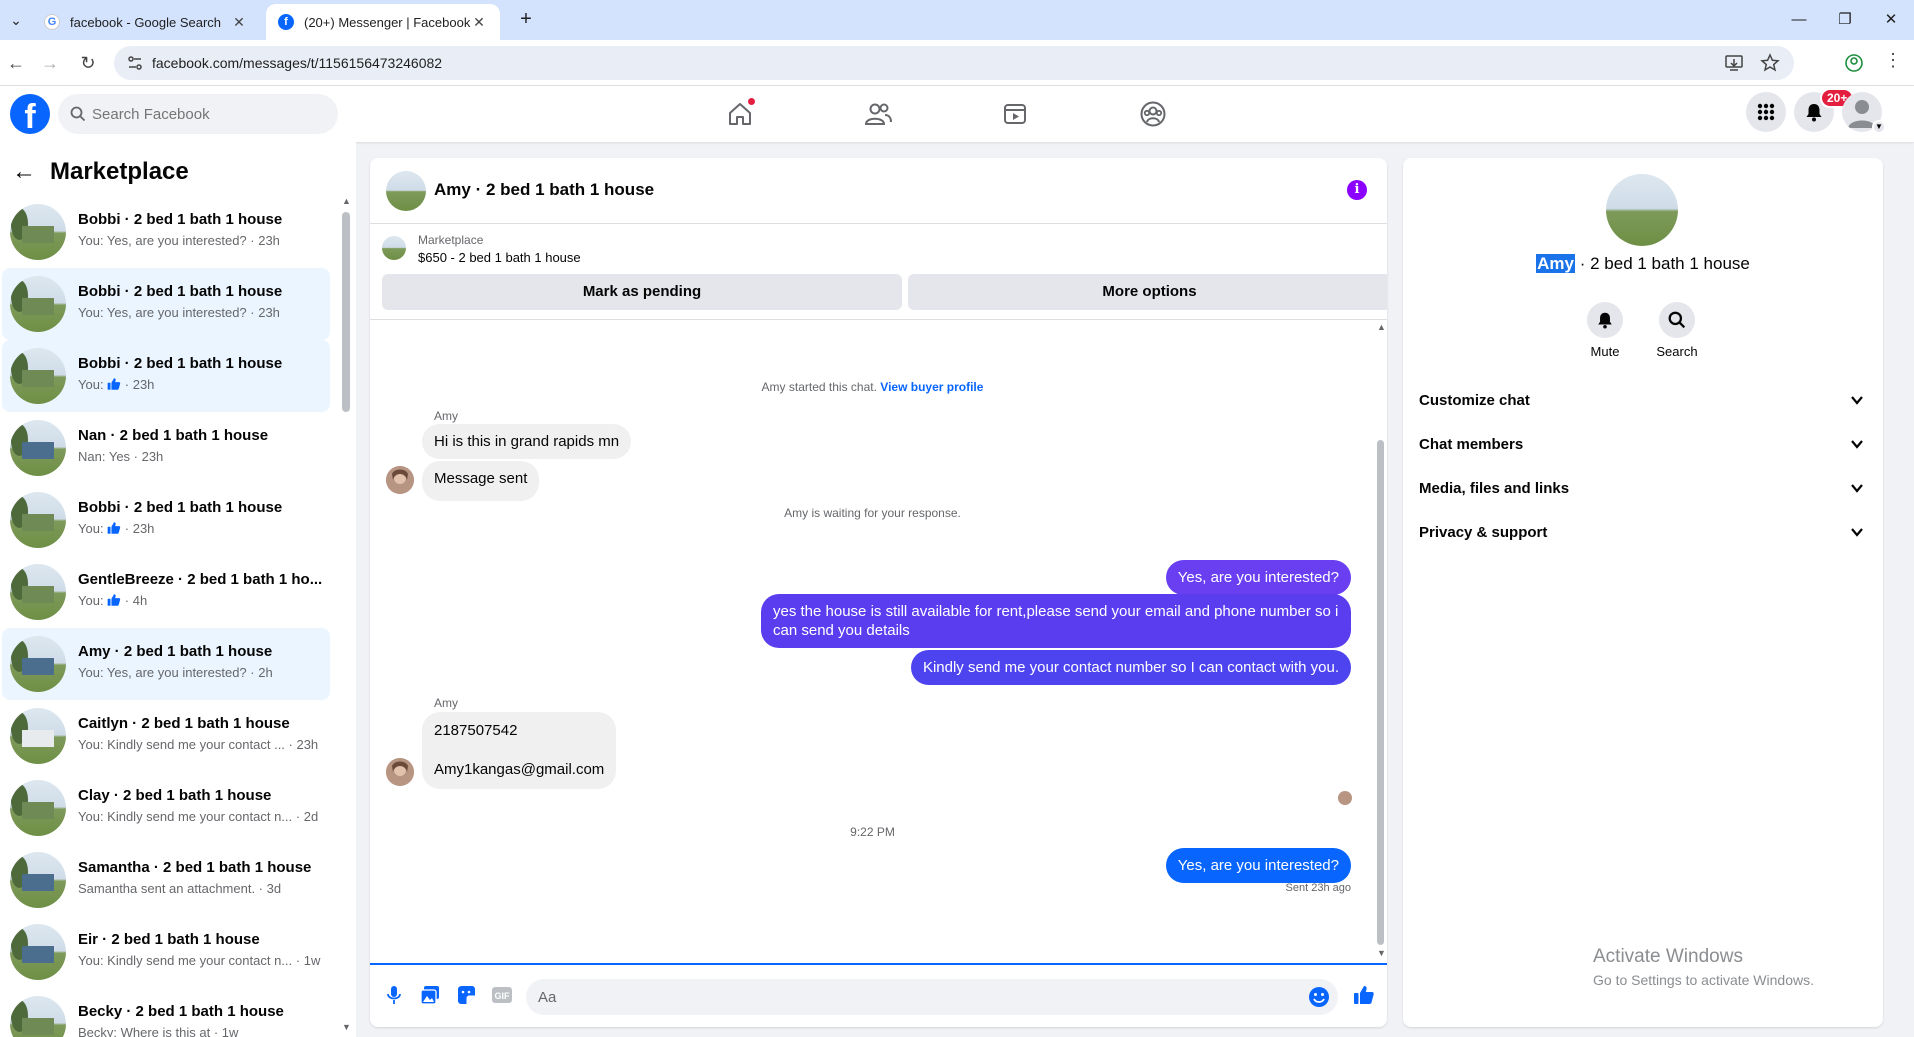 The image size is (1914, 1037). What do you see at coordinates (1643, 446) in the screenshot?
I see `chat-members-section: Chat members` at bounding box center [1643, 446].